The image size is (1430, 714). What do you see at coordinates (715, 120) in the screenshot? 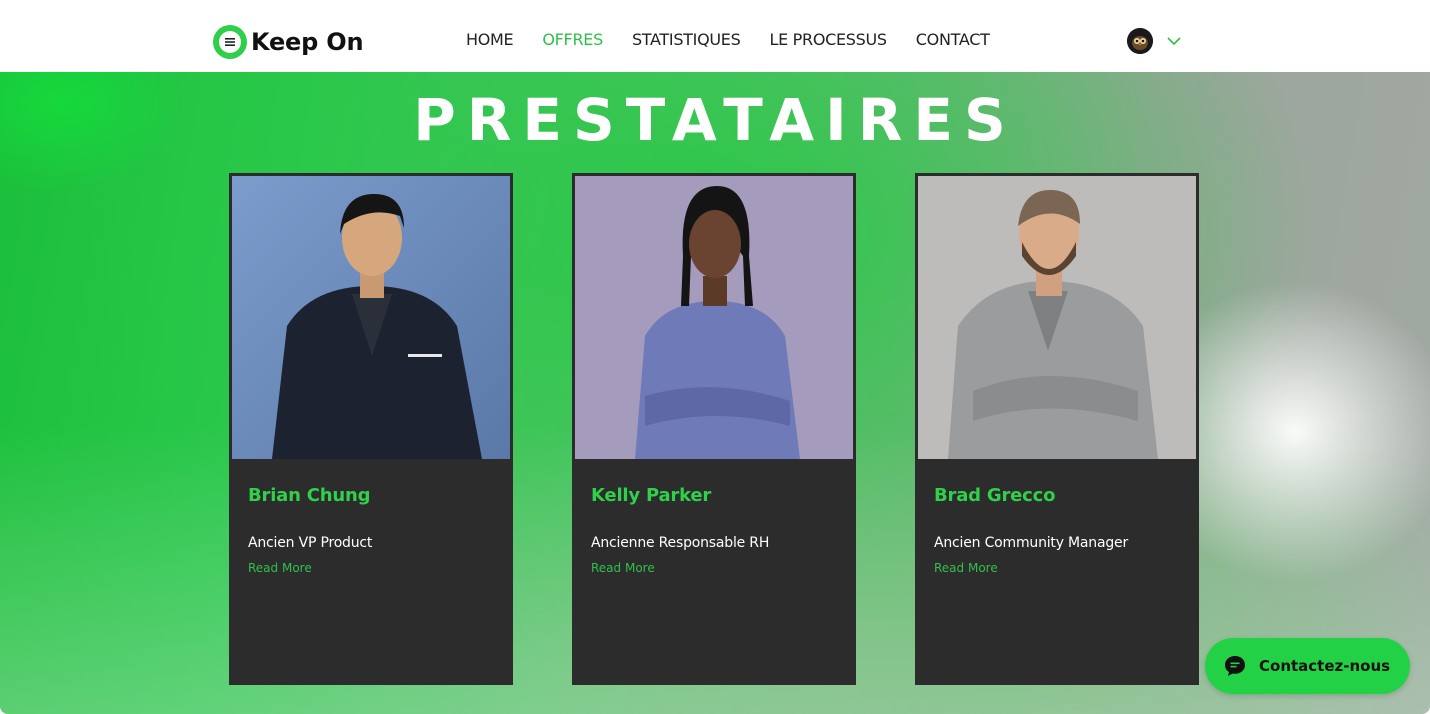
I see `page-title: PRESTATAIRES` at bounding box center [715, 120].